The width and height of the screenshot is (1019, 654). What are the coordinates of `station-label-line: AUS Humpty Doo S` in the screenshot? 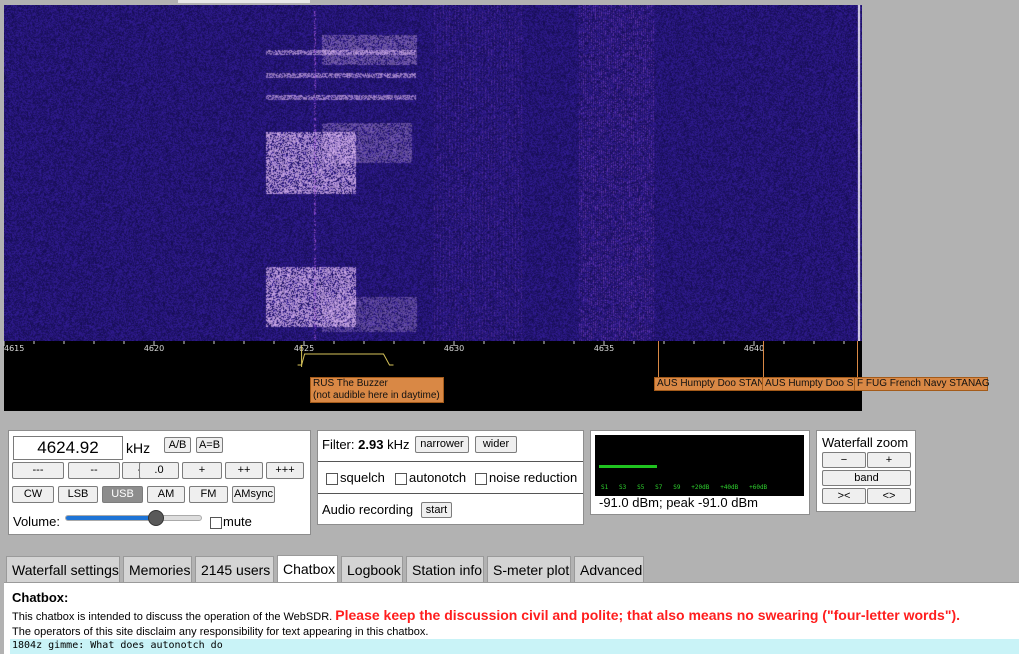 It's located at (809, 383).